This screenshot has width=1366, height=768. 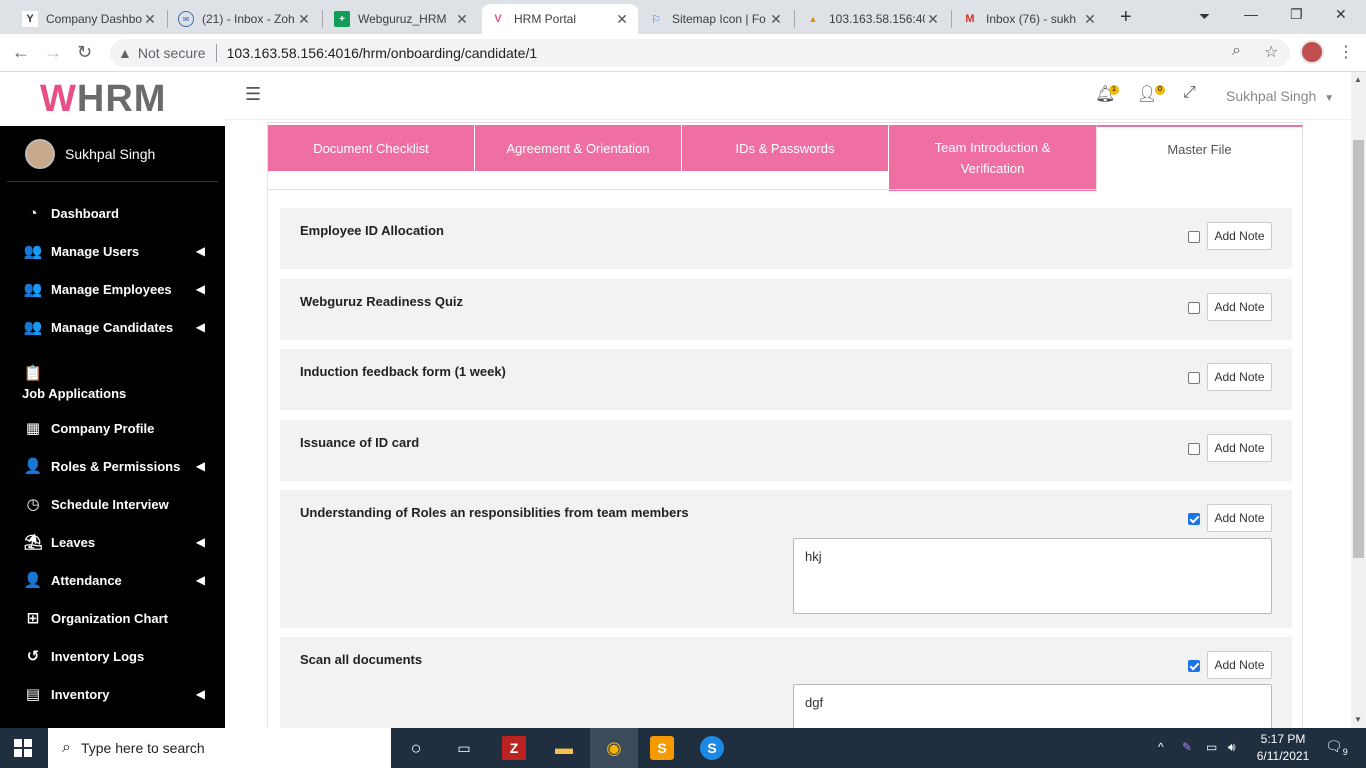 What do you see at coordinates (33, 542) in the screenshot?
I see `umbrella-beach-icon: ⛱` at bounding box center [33, 542].